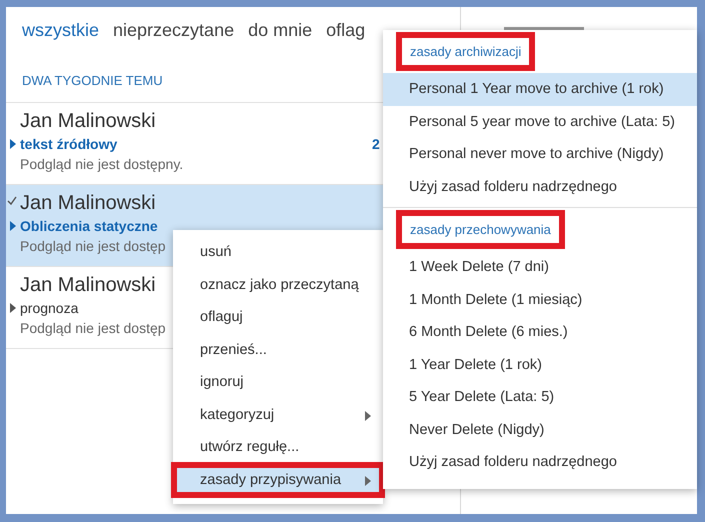 Image resolution: width=705 pixels, height=522 pixels. I want to click on menu-item: oznacz jako przeczytaną, so click(278, 284).